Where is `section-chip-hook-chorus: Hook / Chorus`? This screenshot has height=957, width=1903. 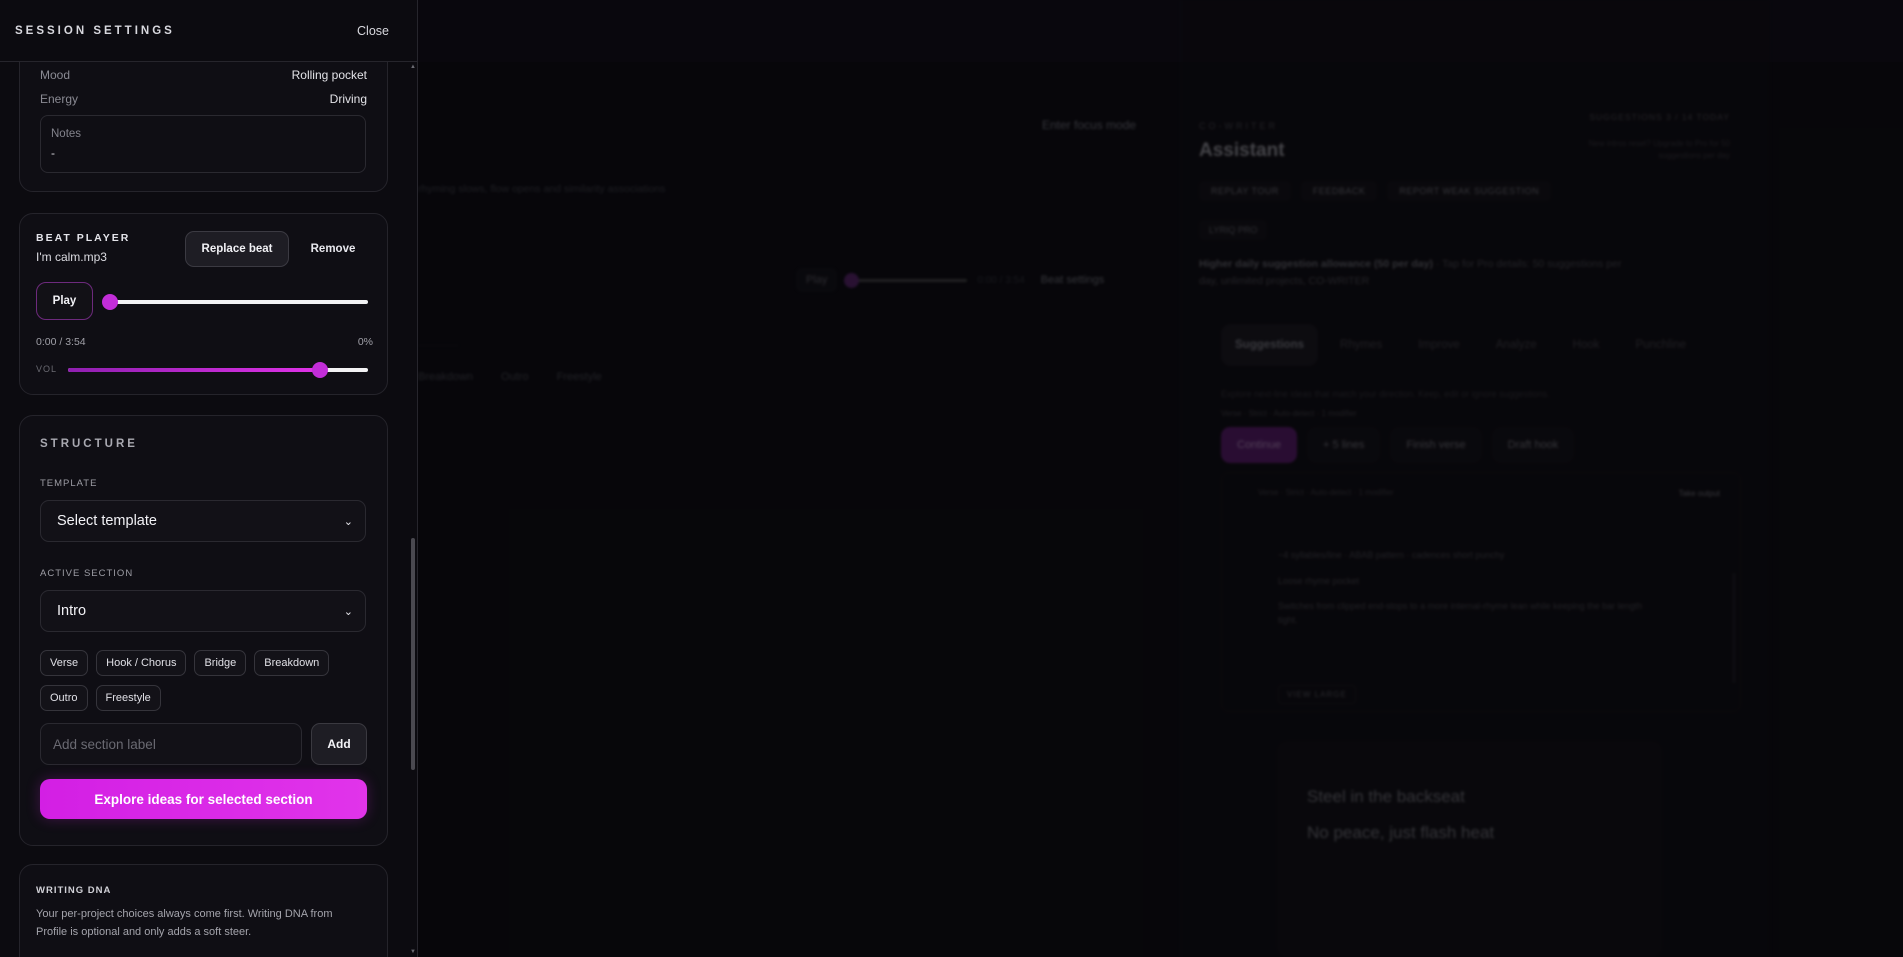 section-chip-hook-chorus: Hook / Chorus is located at coordinates (141, 663).